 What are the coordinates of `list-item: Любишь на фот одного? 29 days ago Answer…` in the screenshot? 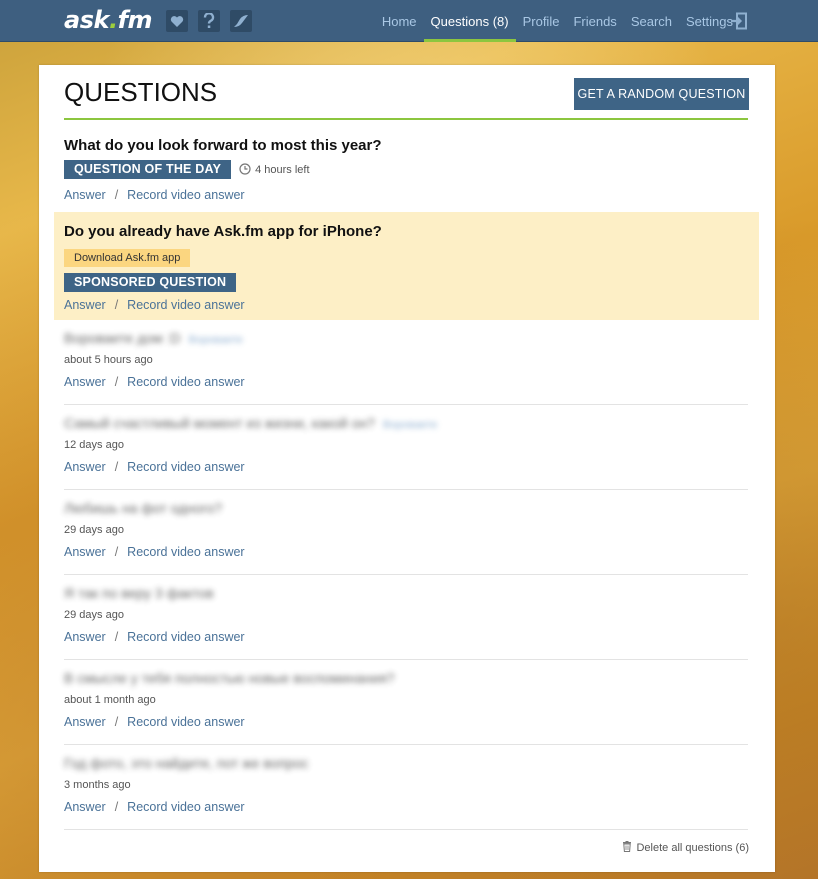 It's located at (154, 529).